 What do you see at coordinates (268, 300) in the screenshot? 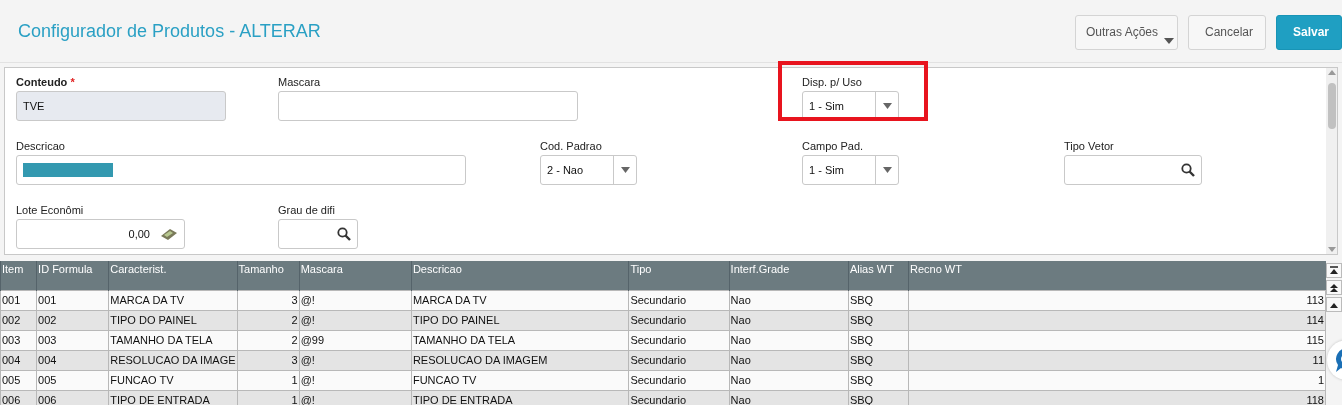
I see `table-cell: 3` at bounding box center [268, 300].